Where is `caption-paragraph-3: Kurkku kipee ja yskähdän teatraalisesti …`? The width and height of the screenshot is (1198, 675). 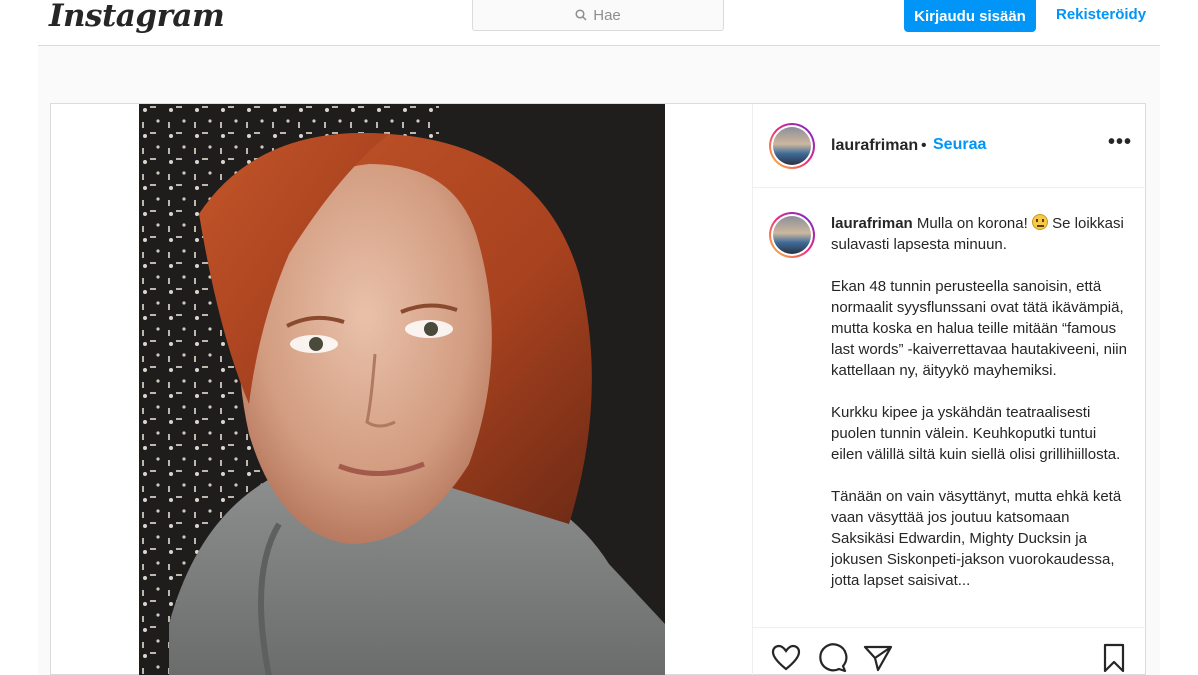 caption-paragraph-3: Kurkku kipee ja yskähdän teatraalisesti … is located at coordinates (976, 433).